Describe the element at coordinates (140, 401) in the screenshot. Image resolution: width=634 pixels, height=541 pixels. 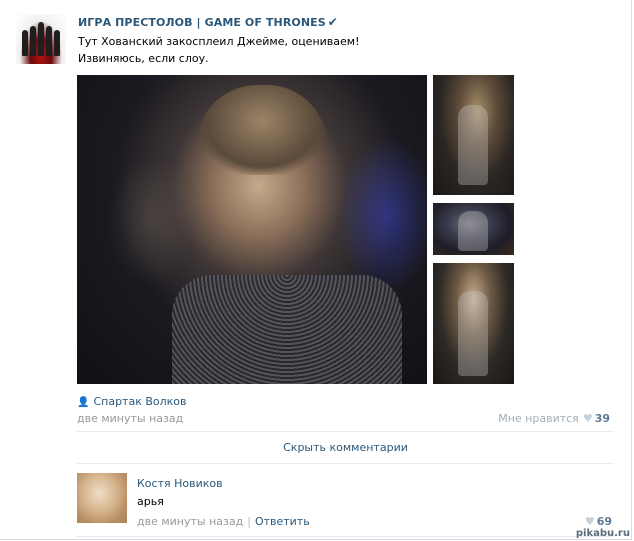
I see `post-author-name: Спартак Волков` at that location.